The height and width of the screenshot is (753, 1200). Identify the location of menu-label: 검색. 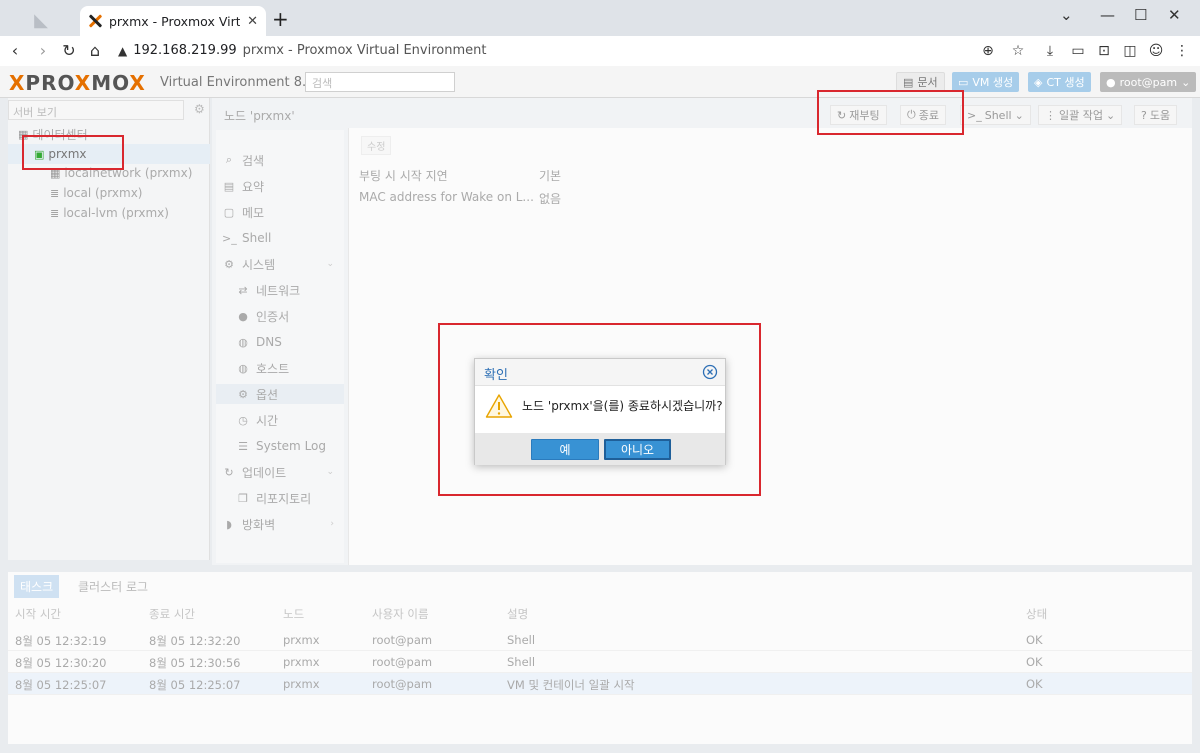
(253, 160).